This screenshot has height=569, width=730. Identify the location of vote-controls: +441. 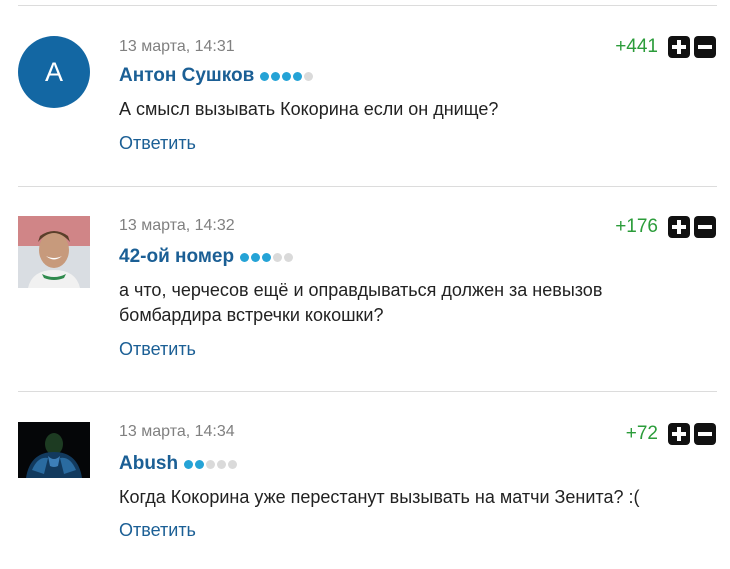
(665, 47).